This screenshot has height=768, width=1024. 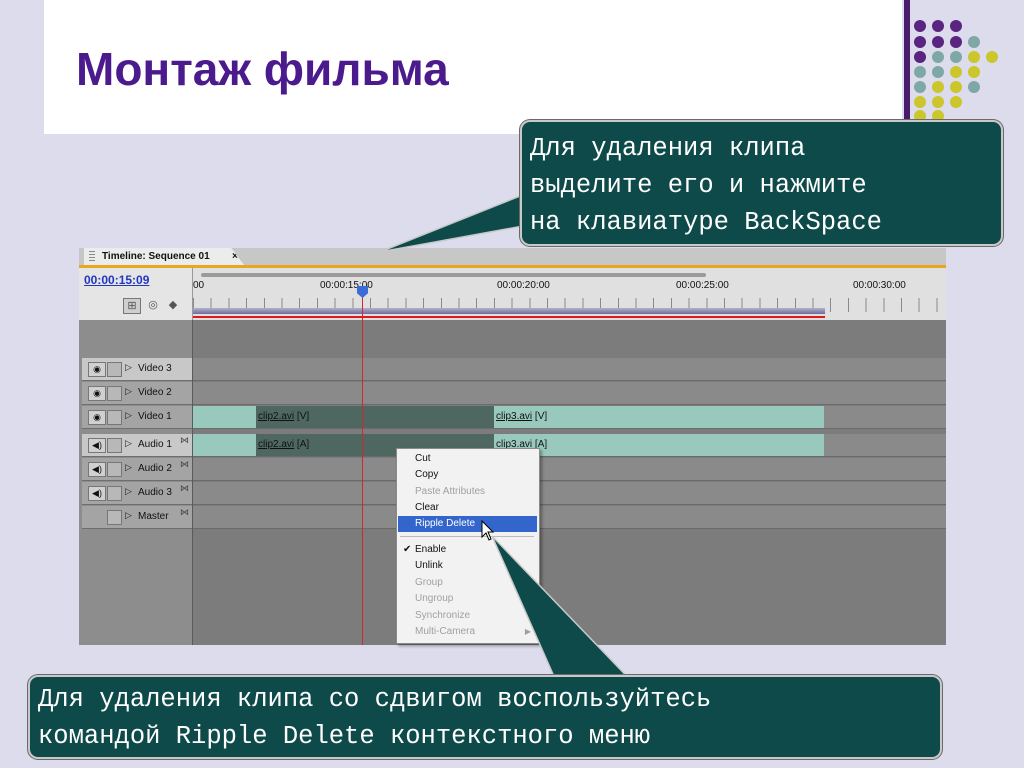 I want to click on track-name: Audio 3, so click(x=155, y=492).